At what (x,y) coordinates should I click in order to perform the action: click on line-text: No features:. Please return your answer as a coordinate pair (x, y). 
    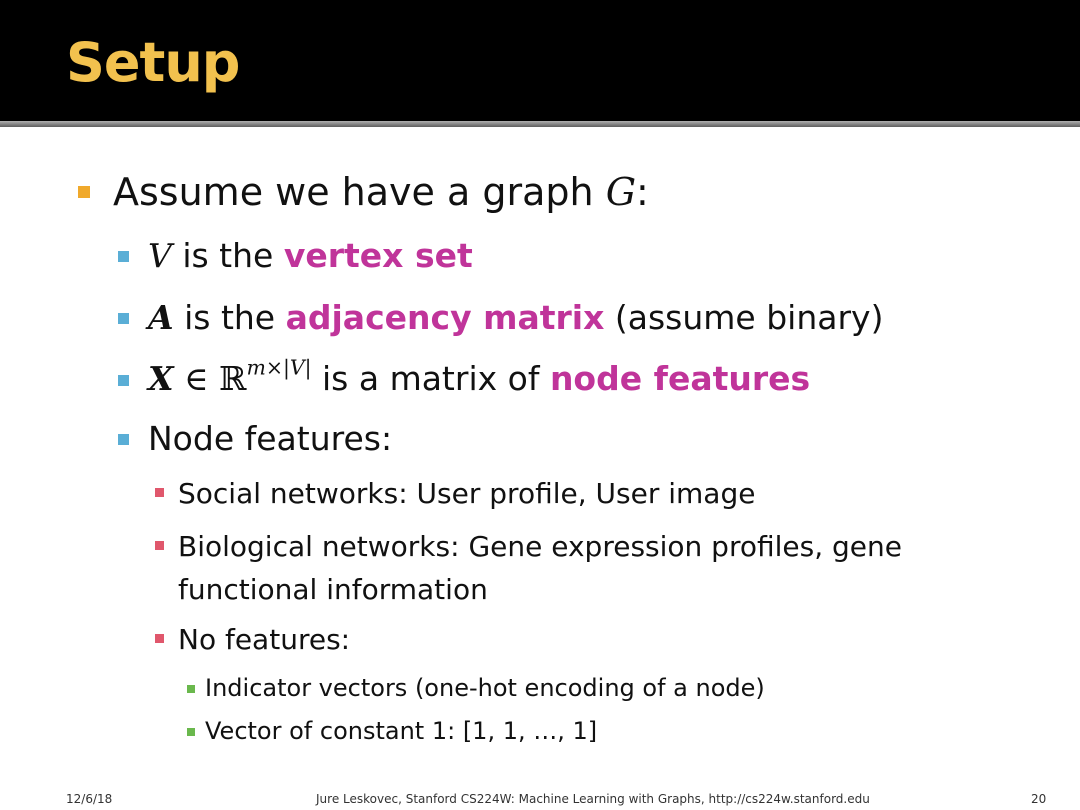
    Looking at the image, I should click on (264, 639).